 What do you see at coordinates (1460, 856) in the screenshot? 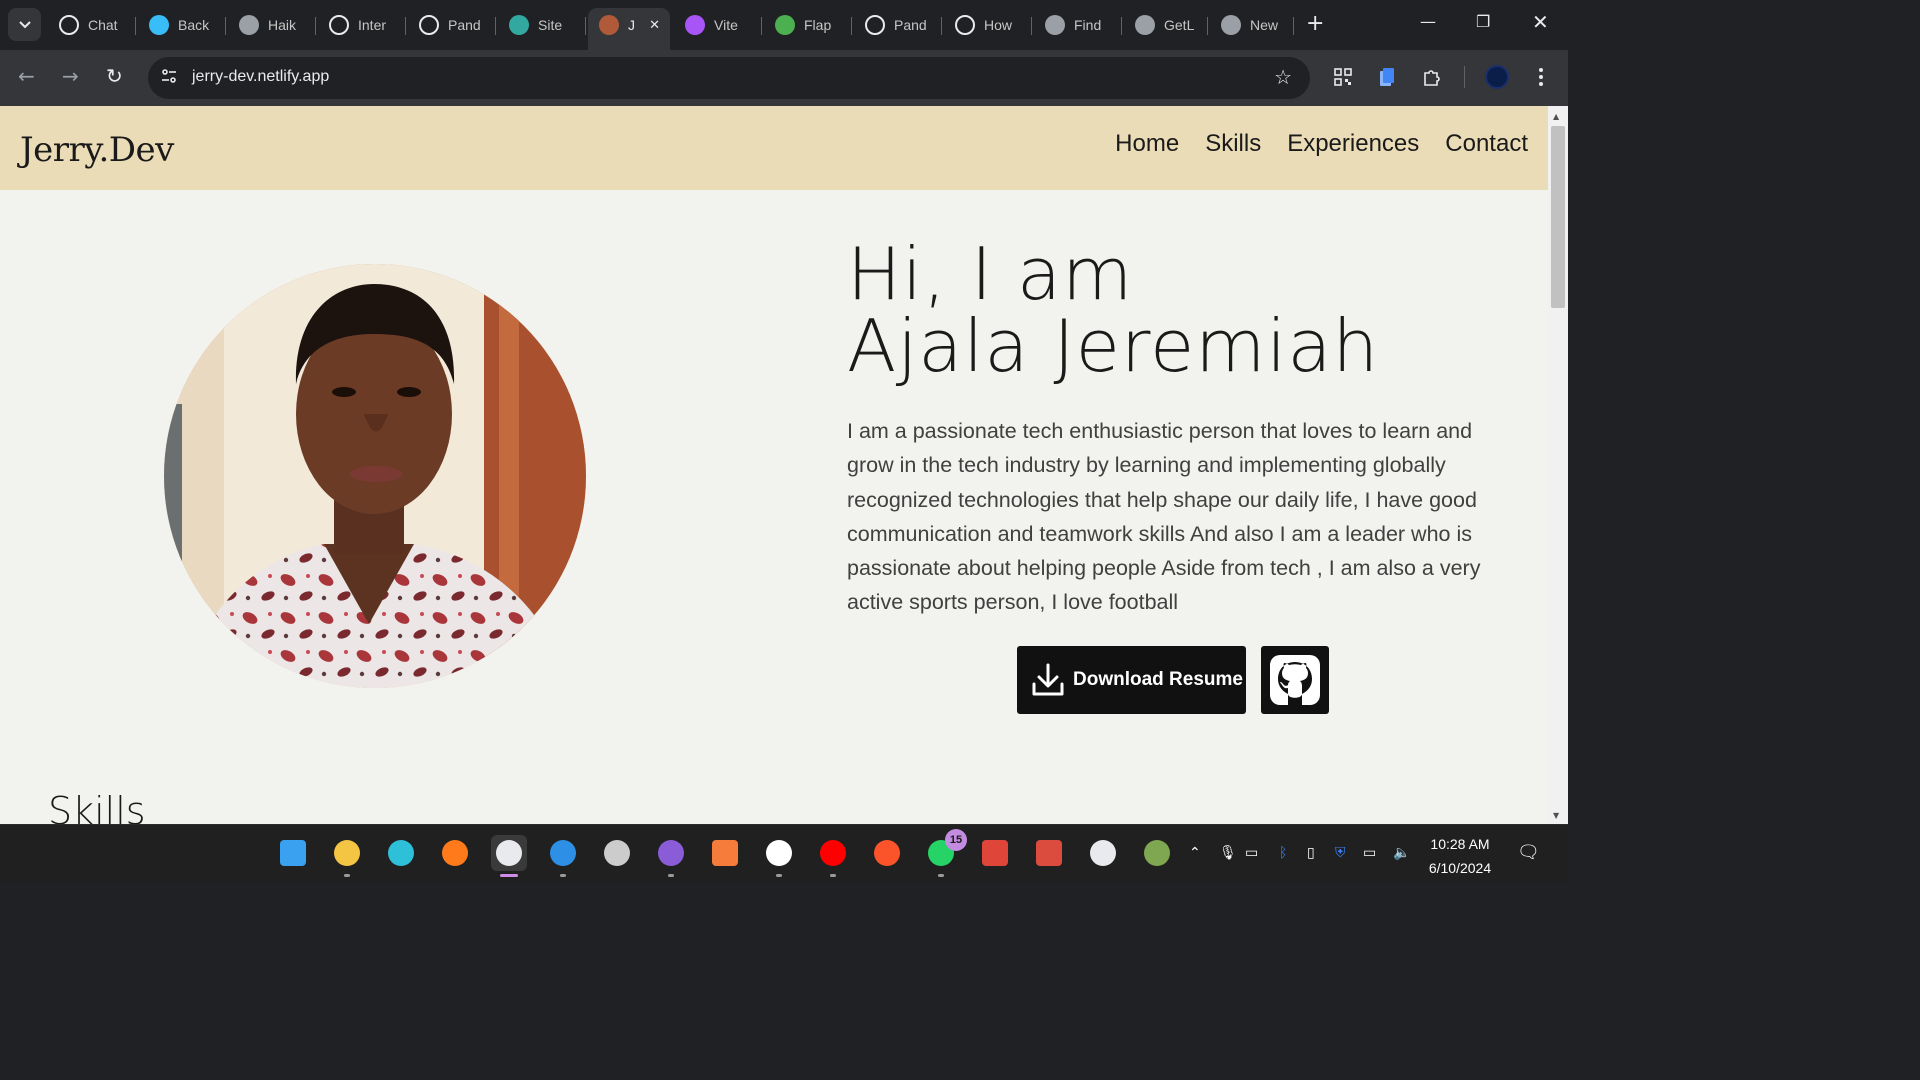
I see `system-clock: 10:28 AM 6/10/2024` at bounding box center [1460, 856].